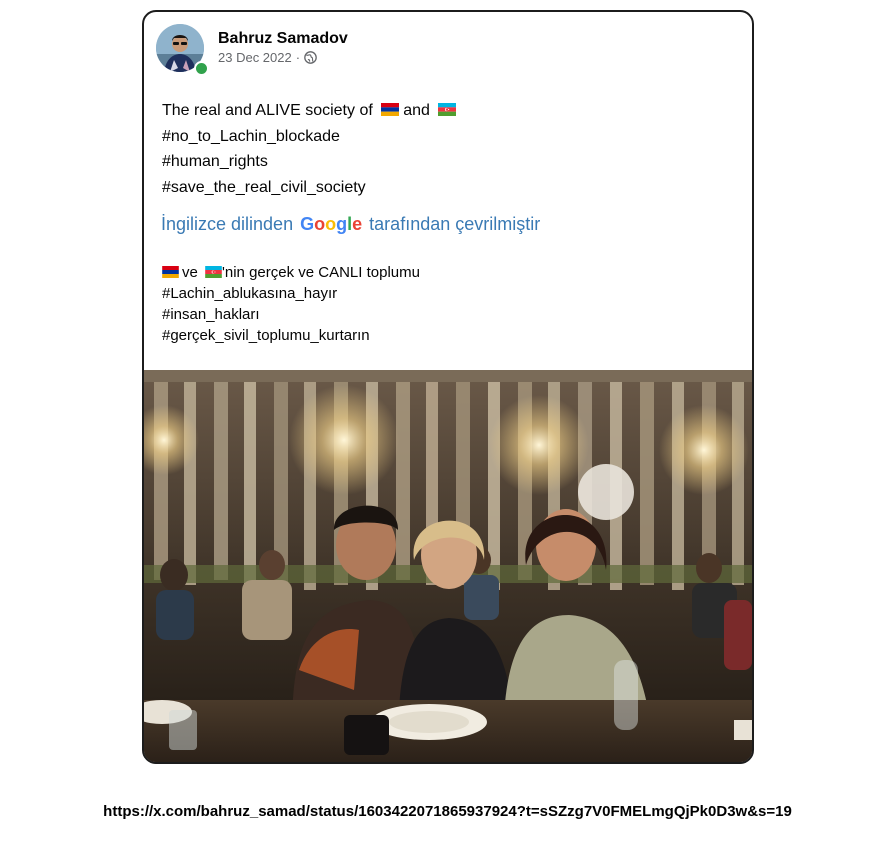 This screenshot has height=856, width=895. What do you see at coordinates (255, 57) in the screenshot?
I see `post-date: 23 Dec 2022` at bounding box center [255, 57].